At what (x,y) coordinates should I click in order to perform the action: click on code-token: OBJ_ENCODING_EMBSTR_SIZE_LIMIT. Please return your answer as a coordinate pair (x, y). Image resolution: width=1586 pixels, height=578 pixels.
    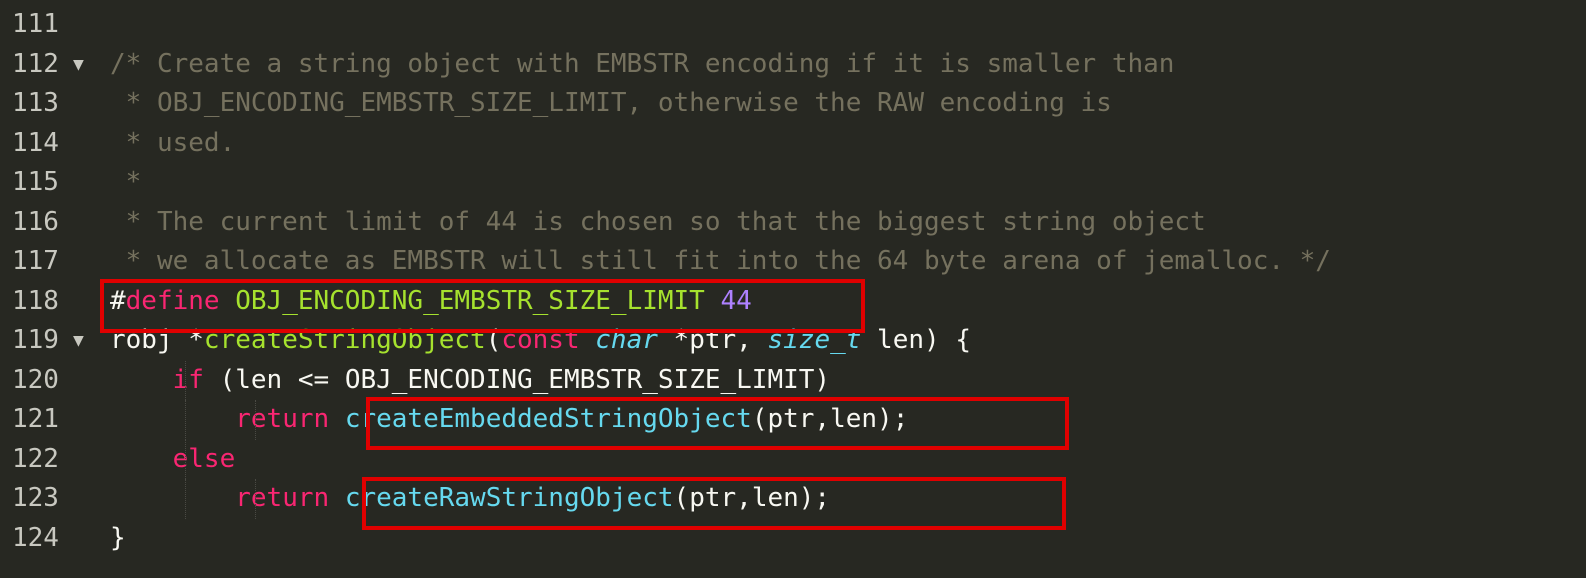
    Looking at the image, I should click on (470, 300).